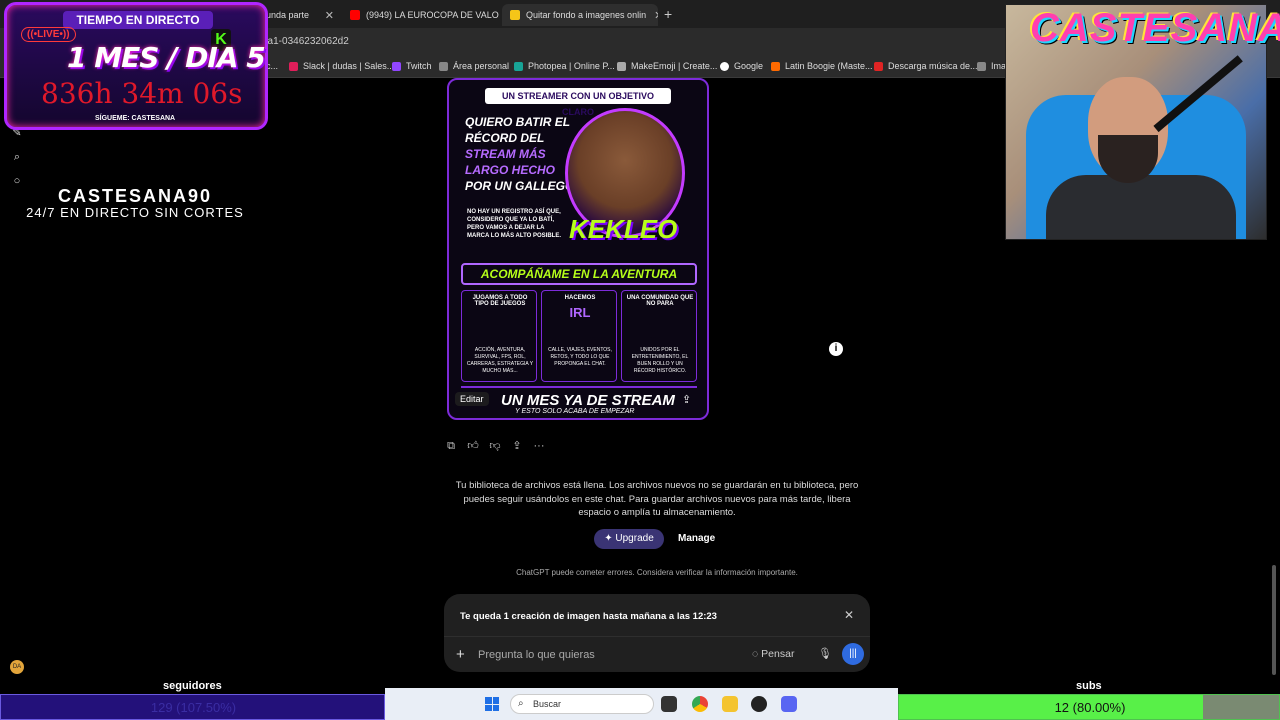 This screenshot has height=720, width=1280. What do you see at coordinates (789, 704) in the screenshot?
I see `discord-icon` at bounding box center [789, 704].